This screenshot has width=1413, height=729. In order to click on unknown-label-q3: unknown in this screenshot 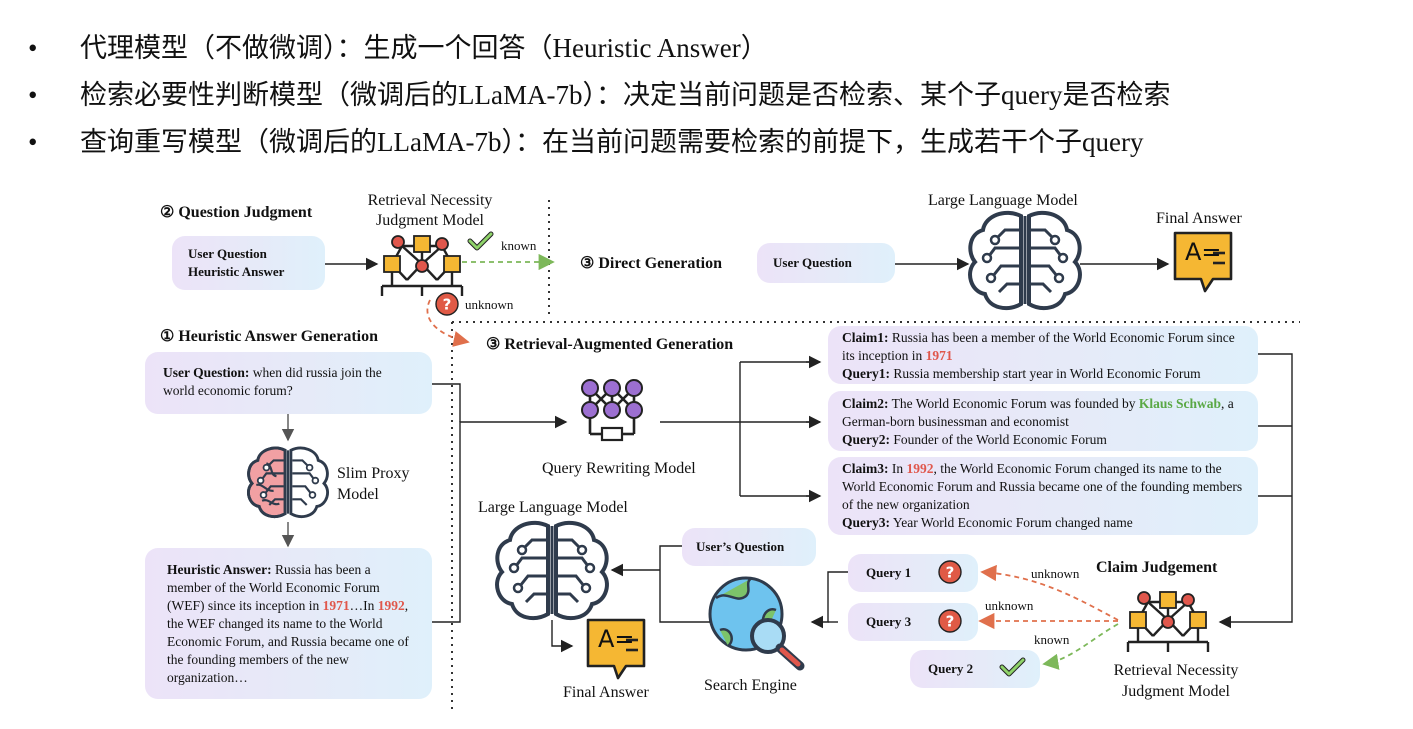, I will do `click(1009, 605)`.